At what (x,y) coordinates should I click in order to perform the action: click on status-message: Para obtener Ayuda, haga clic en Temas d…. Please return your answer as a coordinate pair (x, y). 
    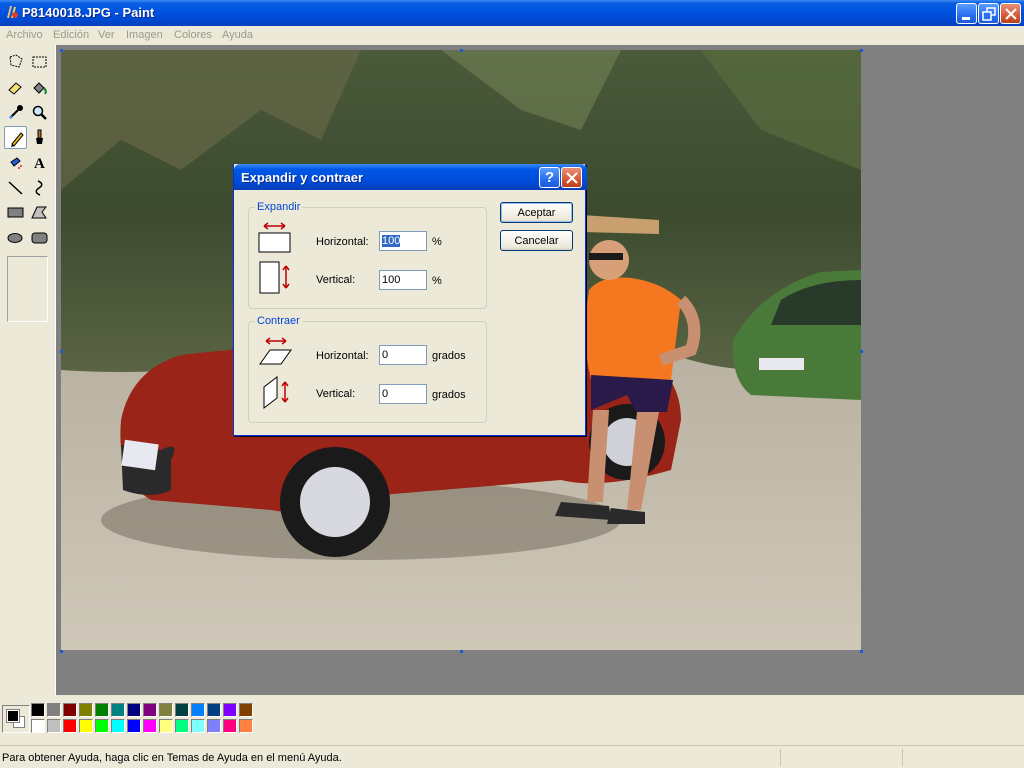
    Looking at the image, I should click on (172, 758).